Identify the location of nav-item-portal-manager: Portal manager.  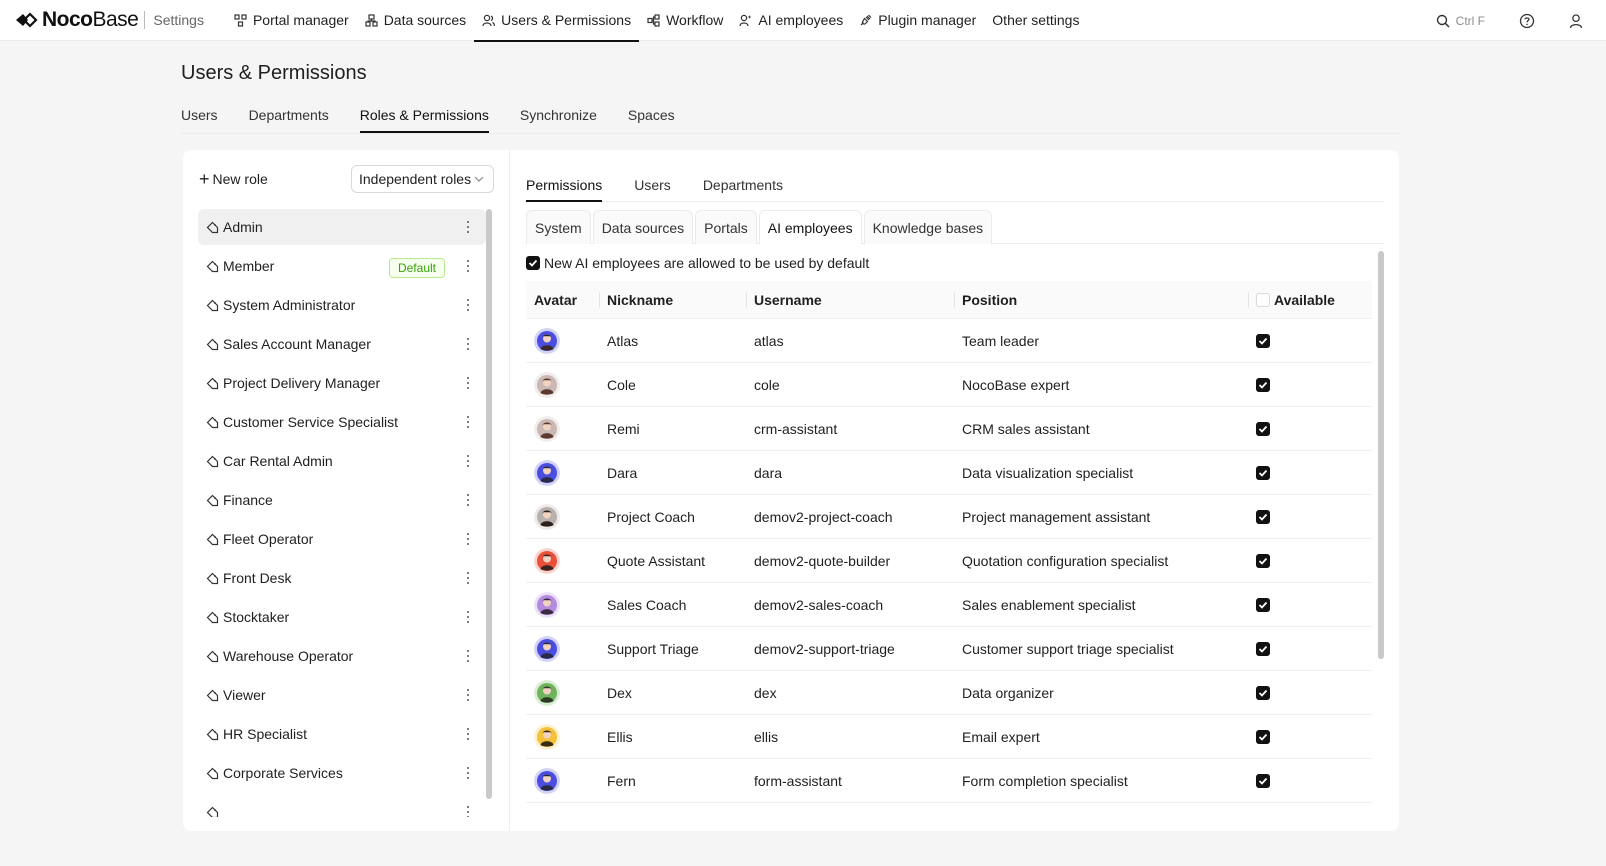
(291, 20).